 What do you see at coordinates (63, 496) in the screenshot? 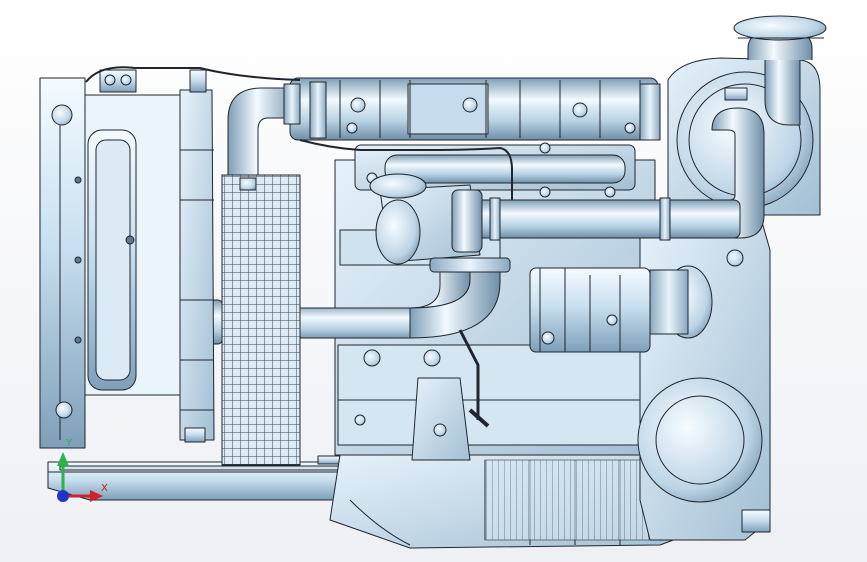
I see `triad-z-axis` at bounding box center [63, 496].